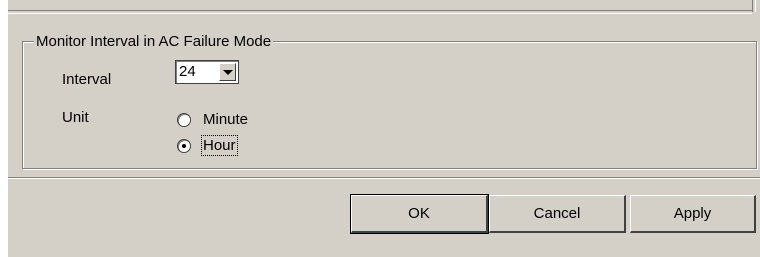 The width and height of the screenshot is (760, 257). Describe the element at coordinates (207, 72) in the screenshot. I see `interval-combobox: 24` at that location.